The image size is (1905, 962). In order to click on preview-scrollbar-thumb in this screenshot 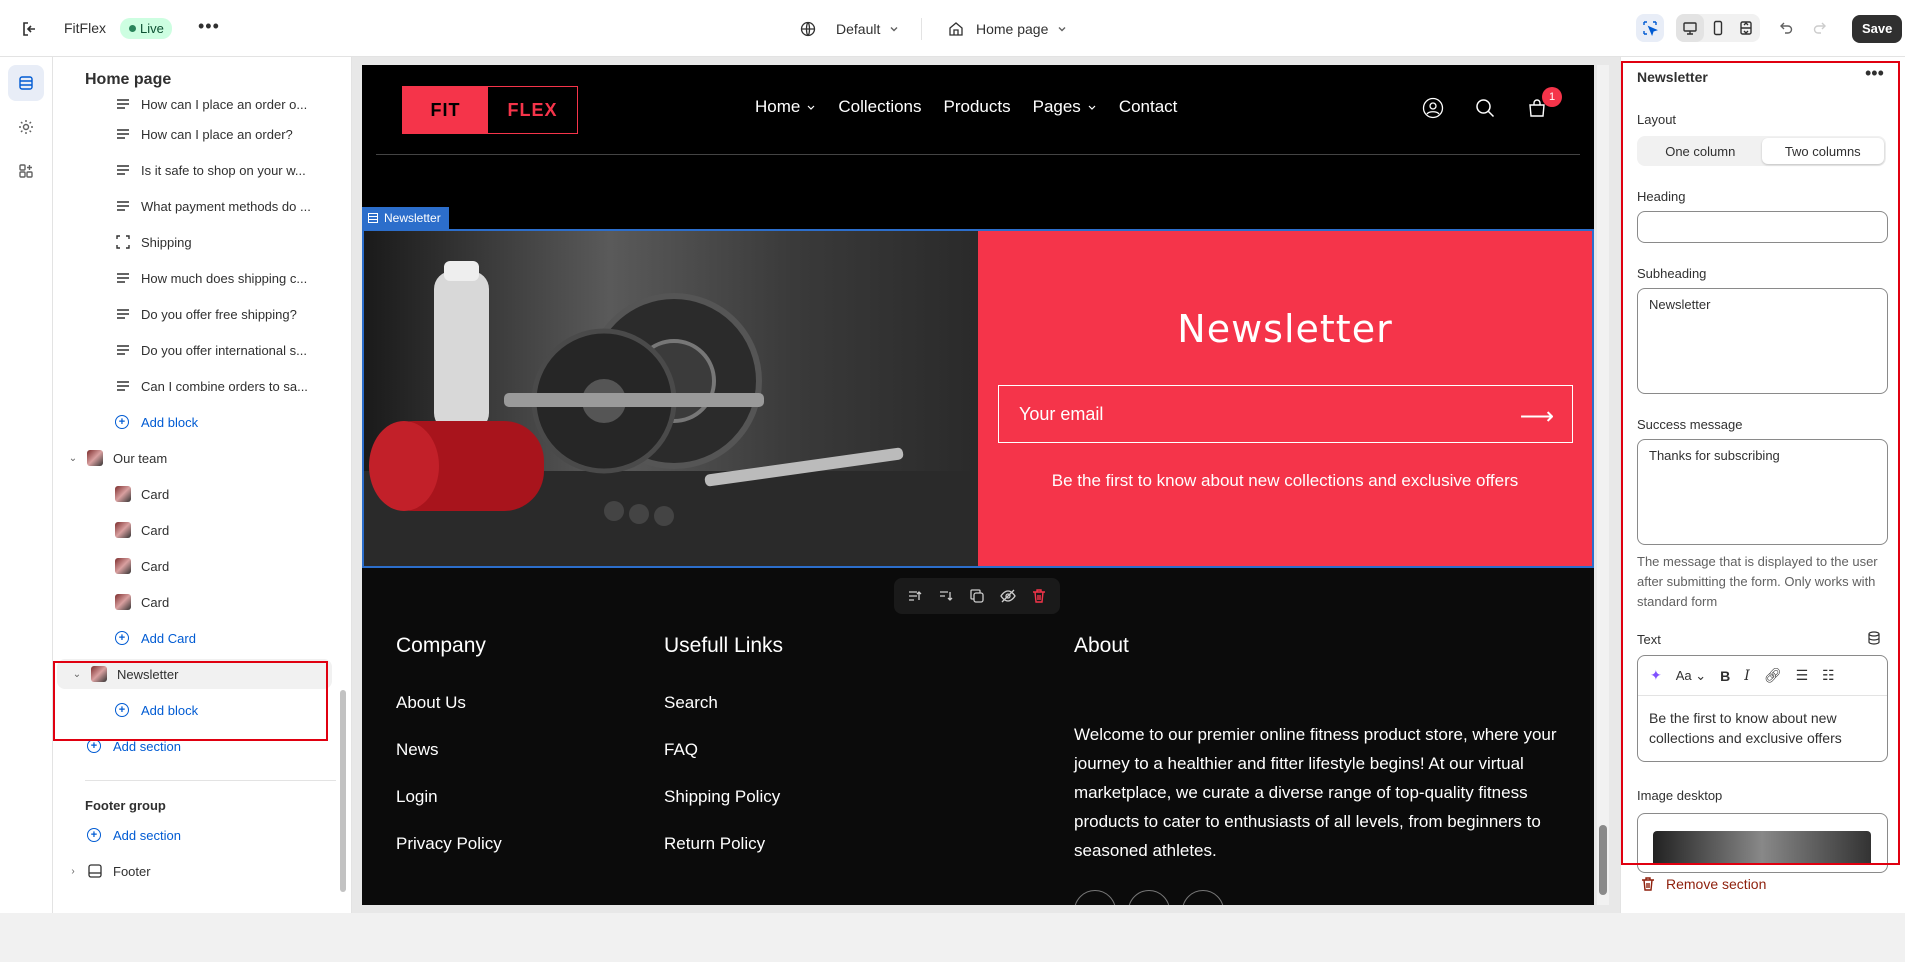, I will do `click(1603, 860)`.